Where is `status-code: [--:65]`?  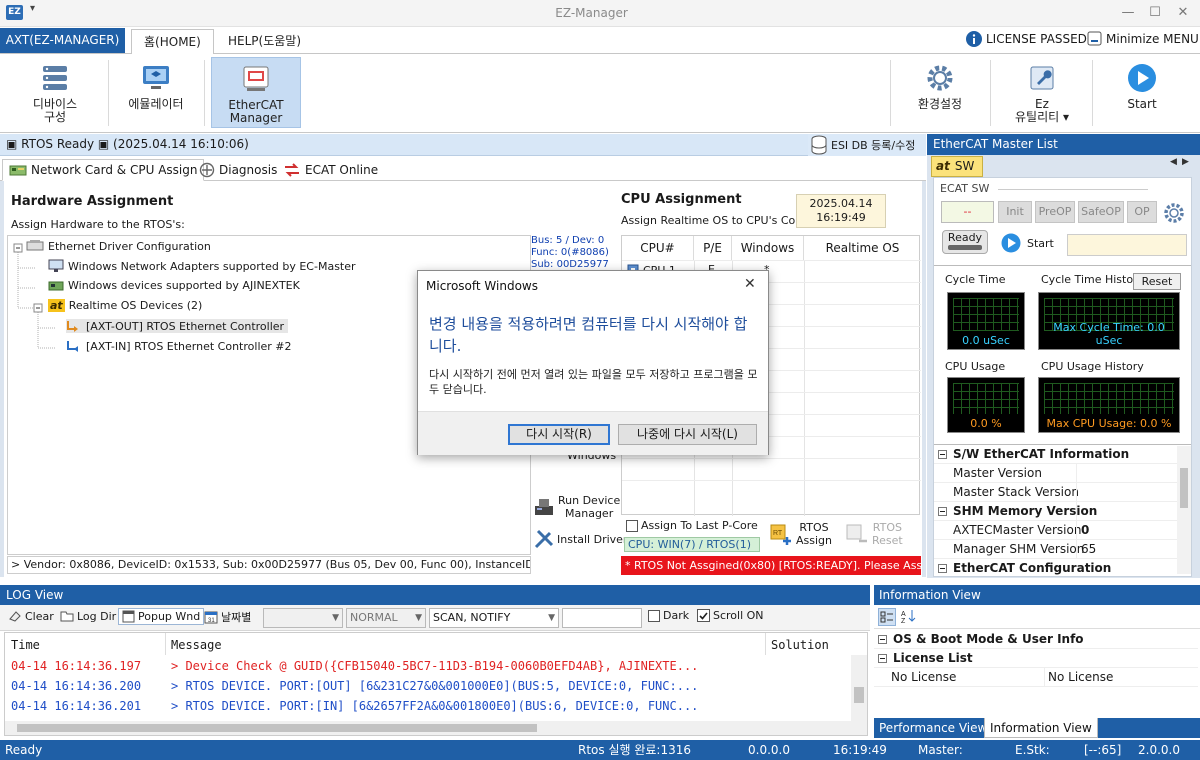
status-code: [--:65] is located at coordinates (1103, 750).